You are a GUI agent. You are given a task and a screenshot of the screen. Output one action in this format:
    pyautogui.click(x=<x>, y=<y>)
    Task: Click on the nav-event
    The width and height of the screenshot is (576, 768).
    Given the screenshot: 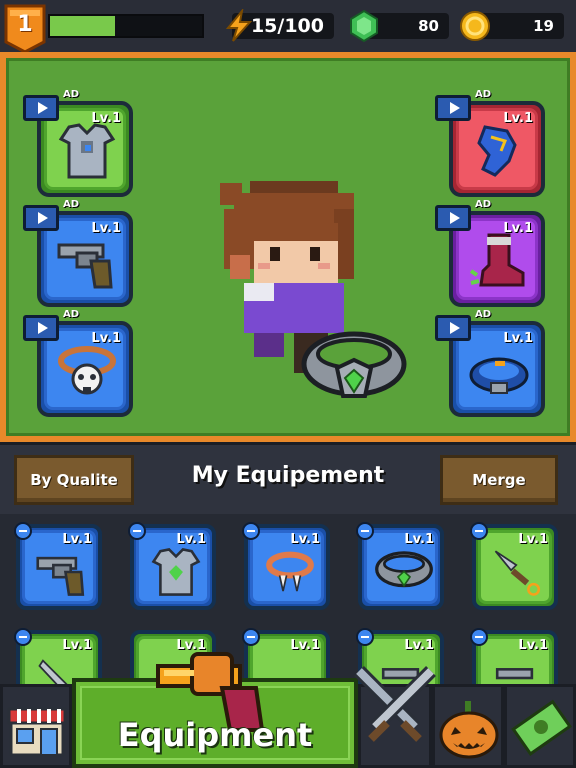 What is the action you would take?
    pyautogui.click(x=468, y=726)
    